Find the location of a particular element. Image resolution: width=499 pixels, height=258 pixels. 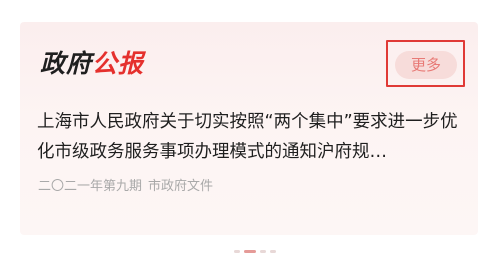

more-button: 更多 is located at coordinates (426, 65).